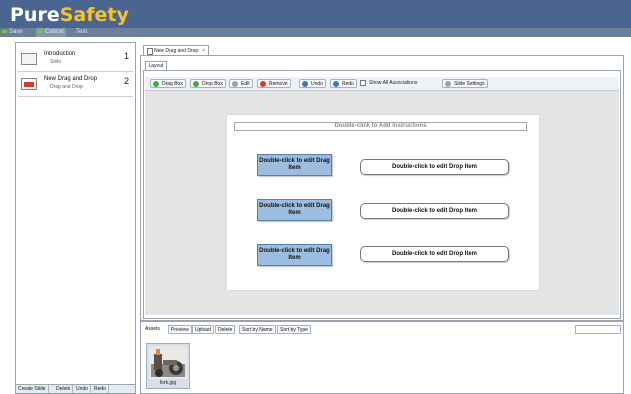 Image resolution: width=631 pixels, height=394 pixels. What do you see at coordinates (465, 83) in the screenshot?
I see `slide-settings-button: Slide Settings` at bounding box center [465, 83].